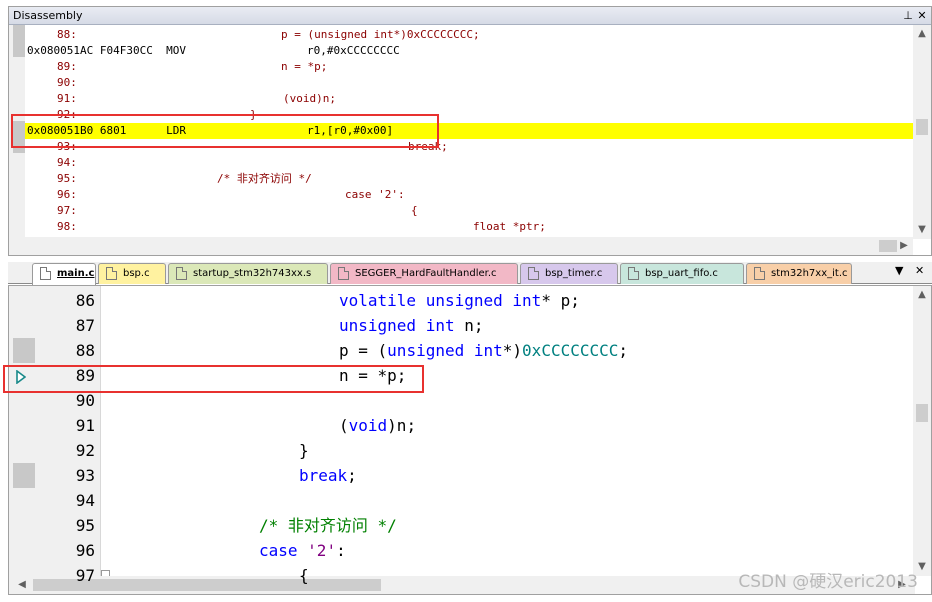  Describe the element at coordinates (469, 83) in the screenshot. I see `disassembly-source-line: 90:` at that location.